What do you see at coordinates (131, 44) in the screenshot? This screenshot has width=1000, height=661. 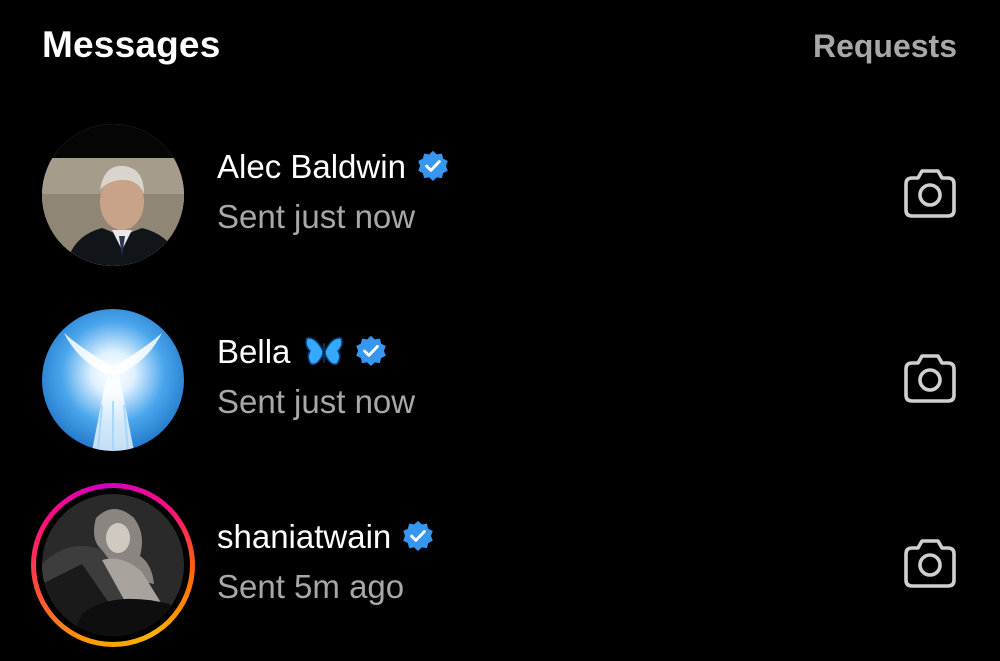 I see `page-title: Messages` at bounding box center [131, 44].